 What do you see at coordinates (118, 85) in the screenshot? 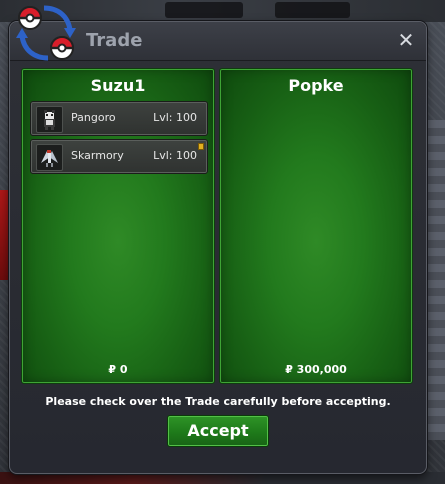
I see `panel-player-name: Suzu1` at bounding box center [118, 85].